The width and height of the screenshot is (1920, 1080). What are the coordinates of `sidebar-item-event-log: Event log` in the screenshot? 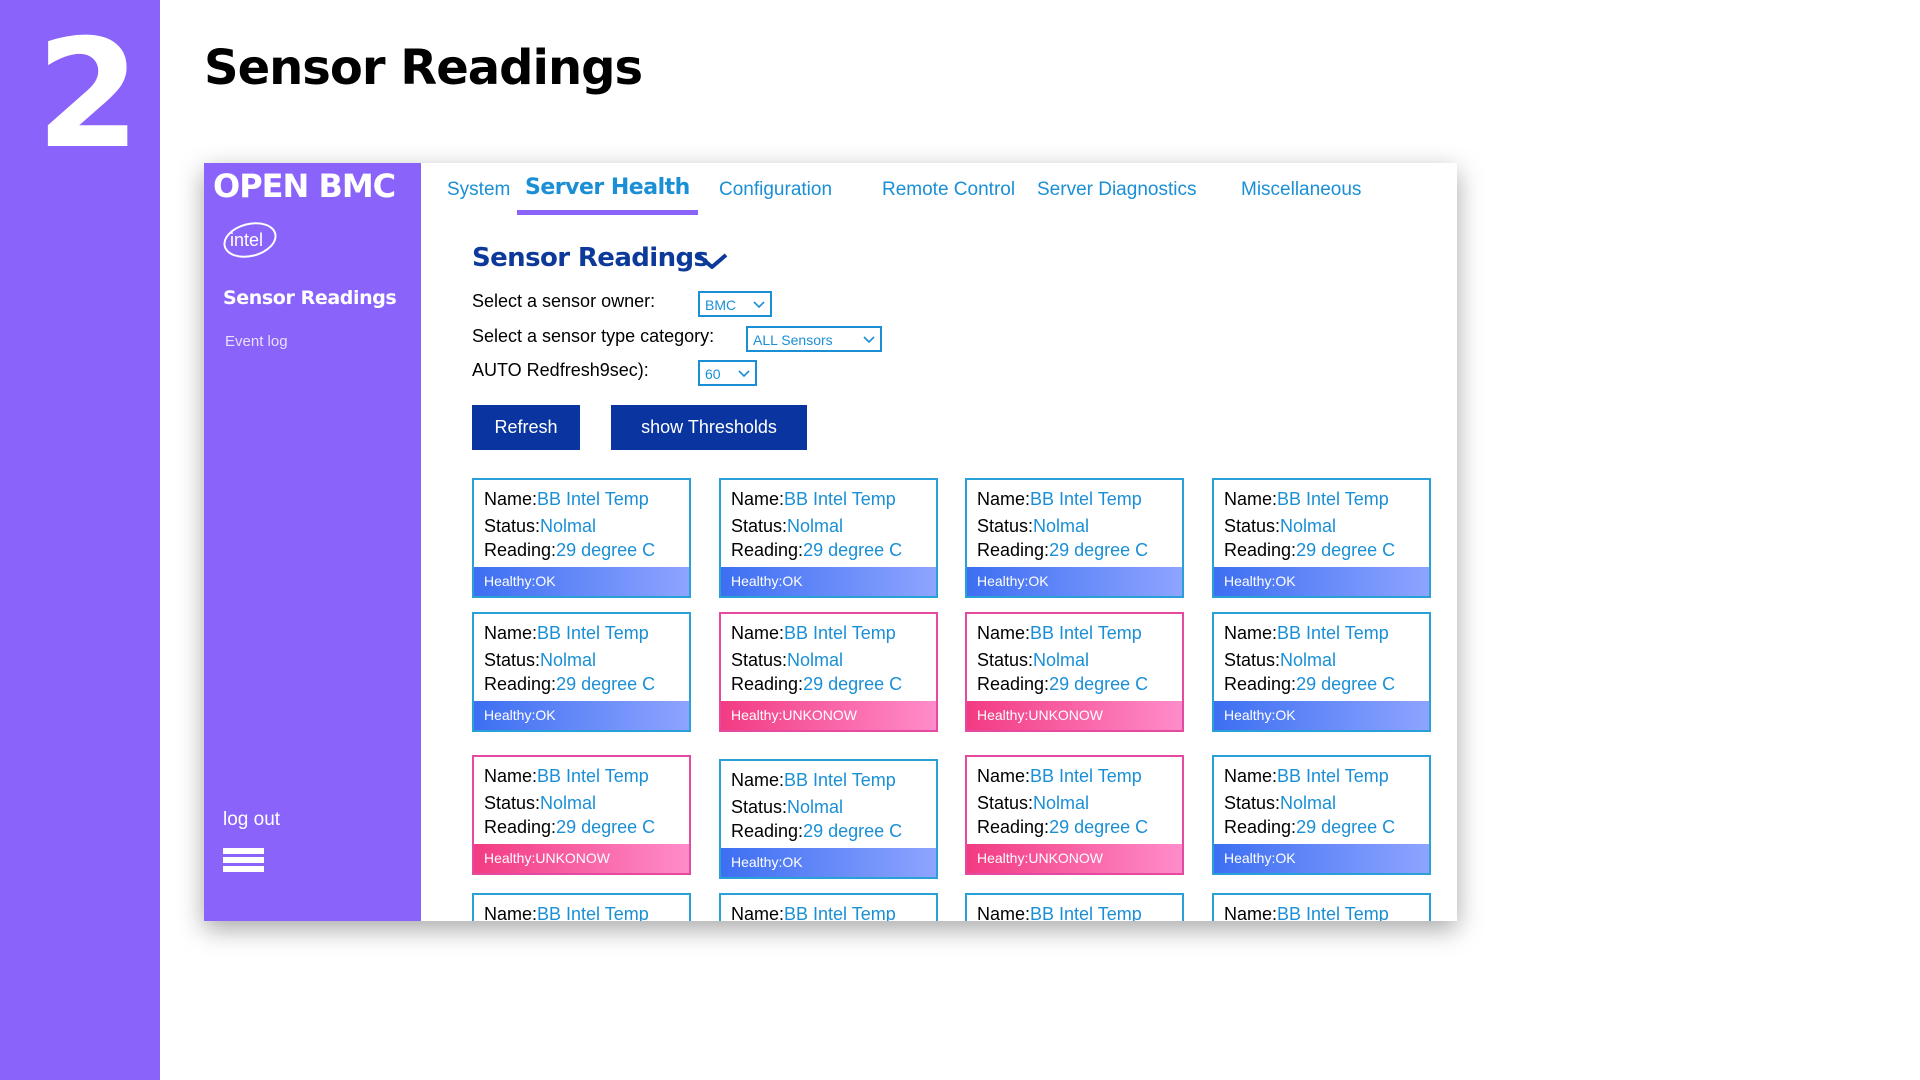 It's located at (256, 341).